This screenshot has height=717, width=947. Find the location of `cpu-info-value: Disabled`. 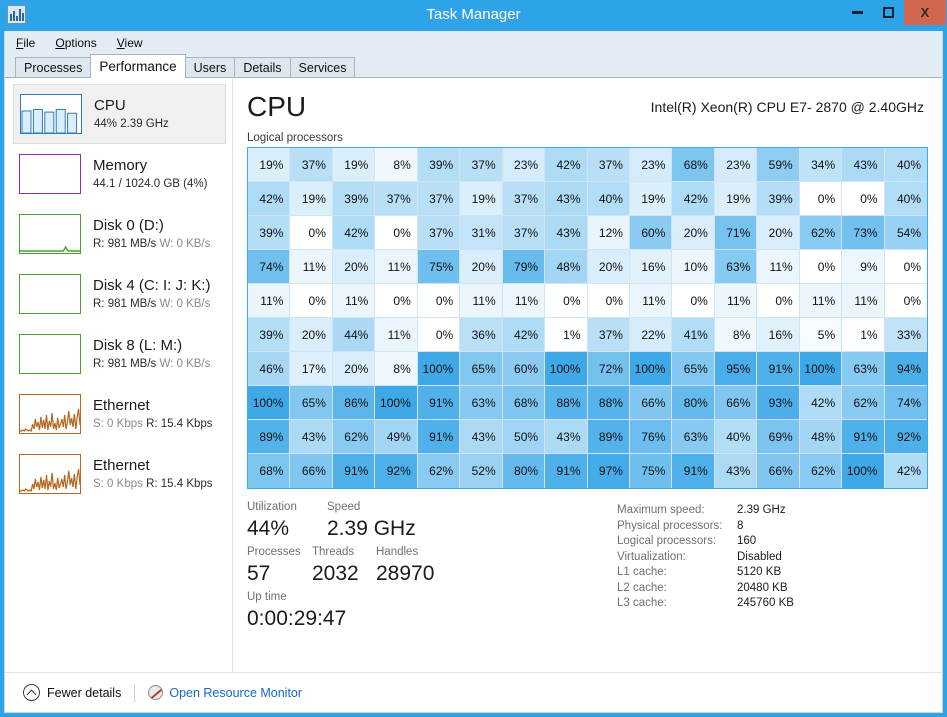

cpu-info-value: Disabled is located at coordinates (759, 556).